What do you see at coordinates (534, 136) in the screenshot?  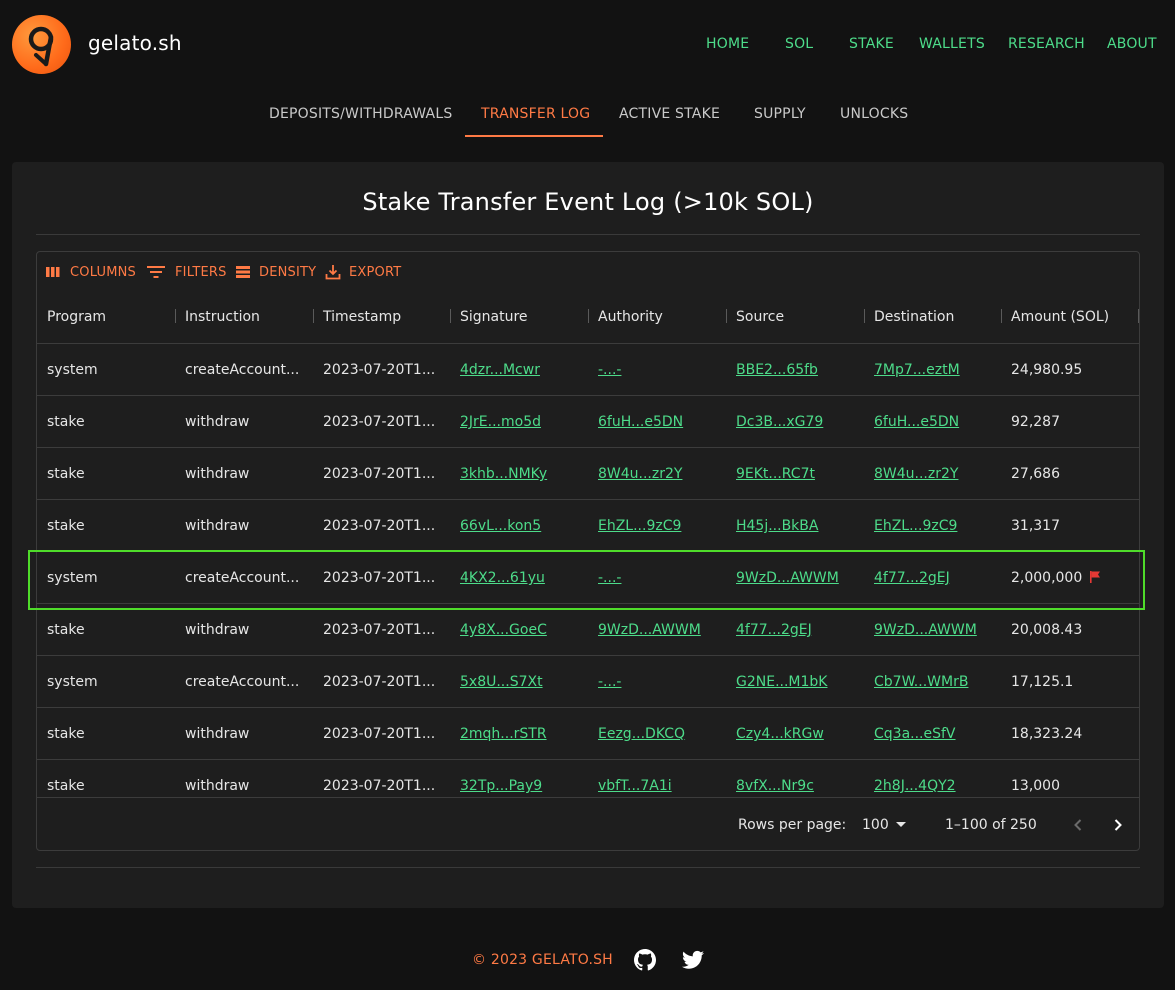 I see `active-tab-indicator` at bounding box center [534, 136].